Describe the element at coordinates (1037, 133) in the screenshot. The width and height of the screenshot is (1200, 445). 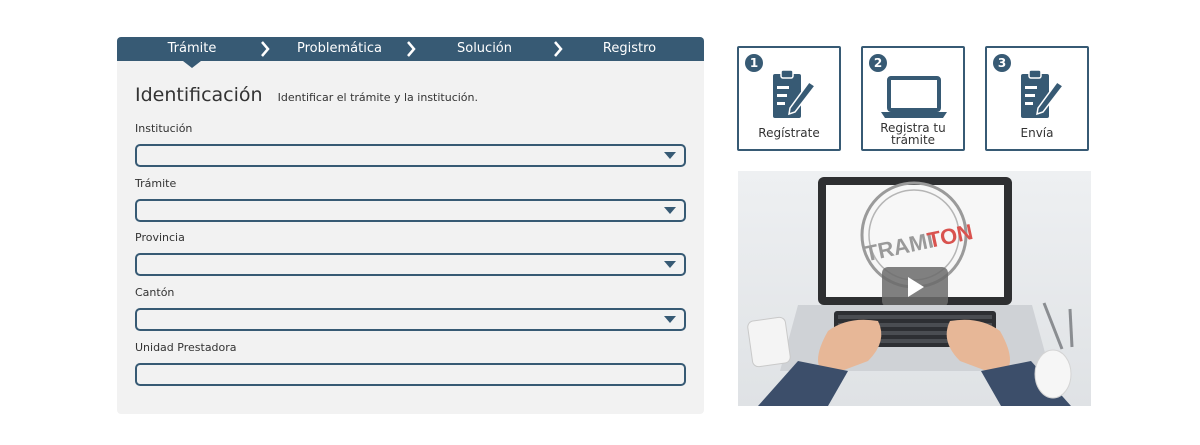
I see `card-label: Envía` at that location.